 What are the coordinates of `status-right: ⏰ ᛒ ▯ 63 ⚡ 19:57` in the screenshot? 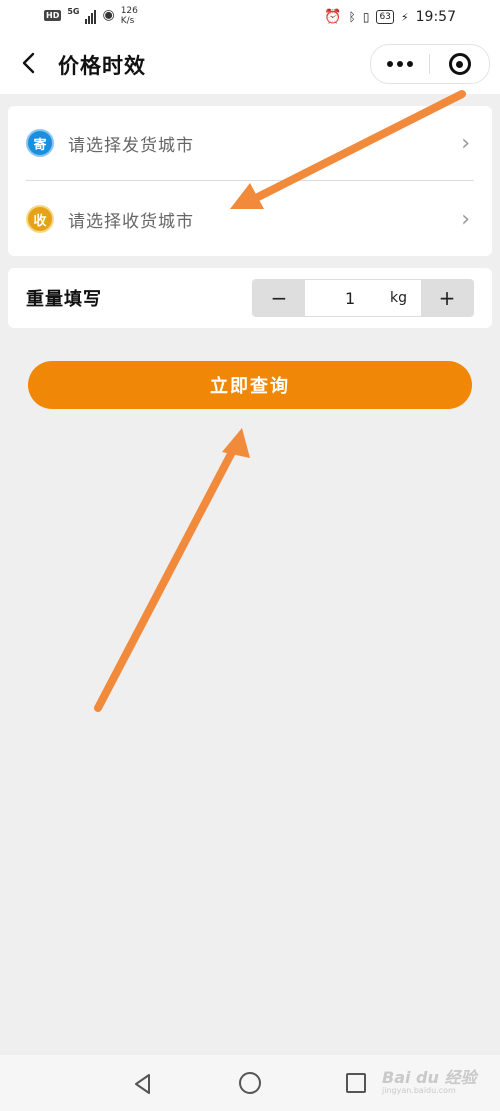 It's located at (390, 17).